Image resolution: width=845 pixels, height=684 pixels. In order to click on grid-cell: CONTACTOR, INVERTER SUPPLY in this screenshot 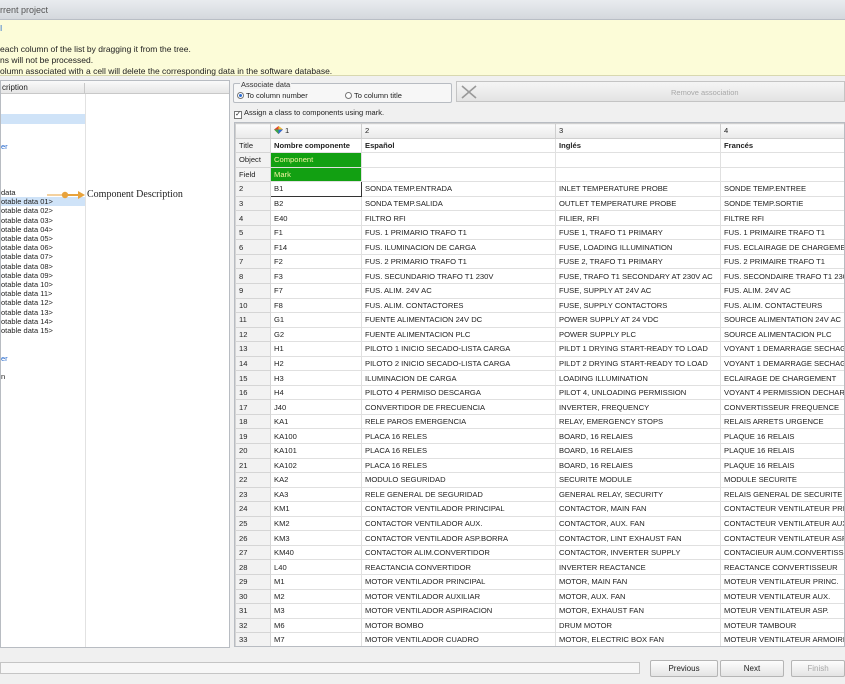, I will do `click(638, 552)`.